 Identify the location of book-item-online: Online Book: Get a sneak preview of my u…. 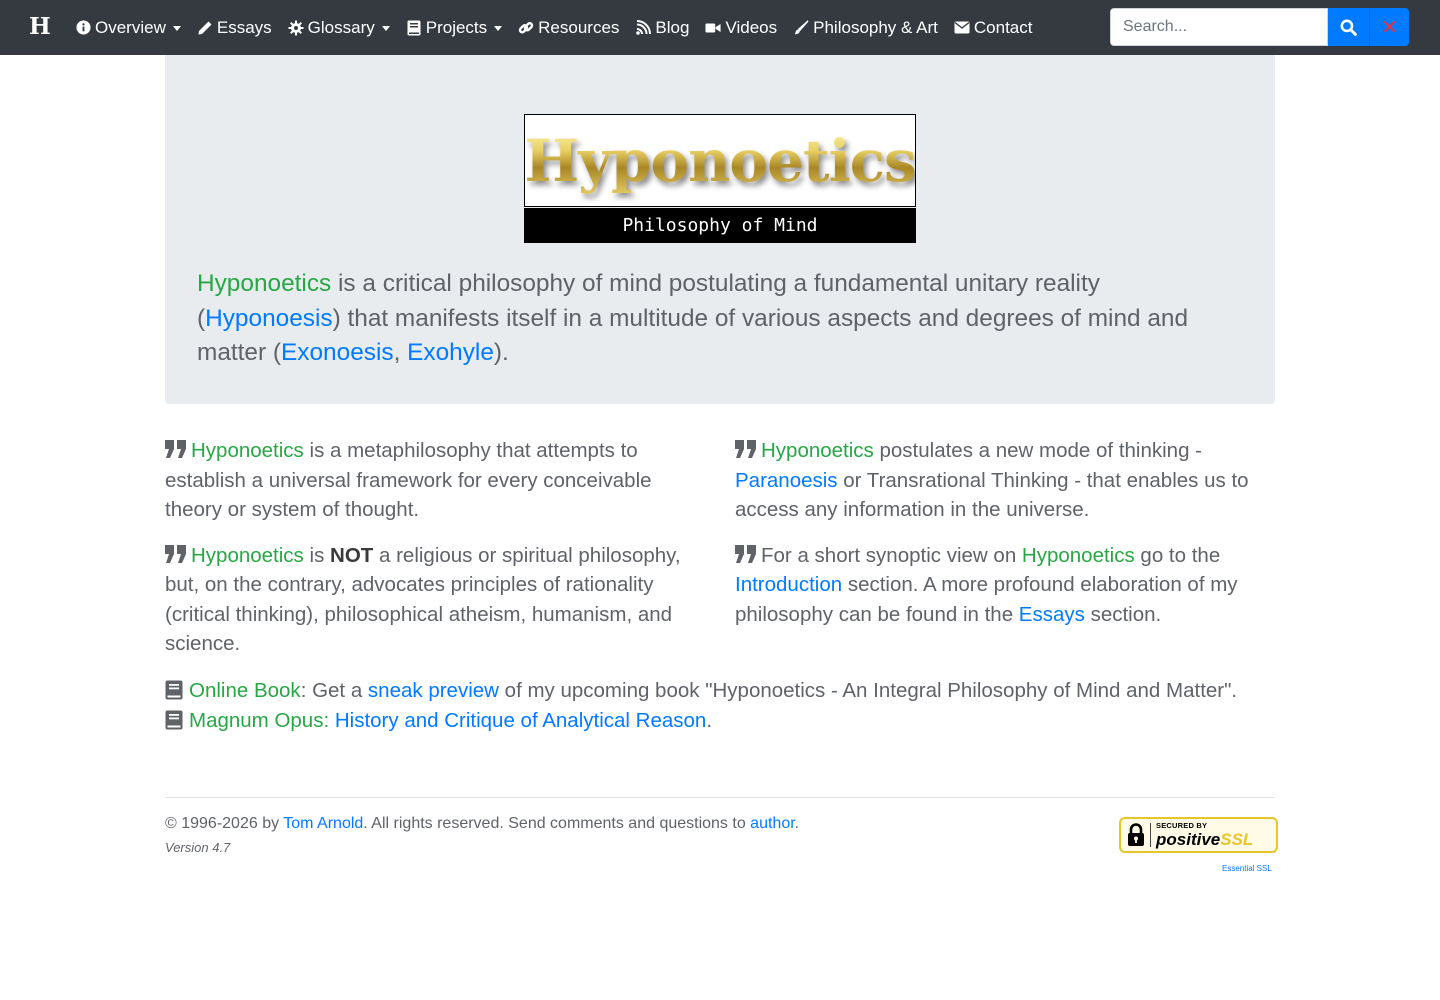
(720, 691).